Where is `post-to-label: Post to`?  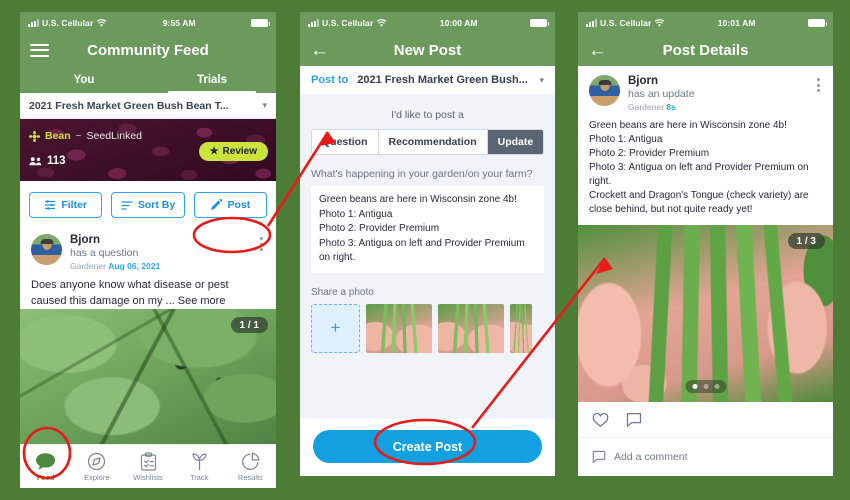
post-to-label: Post to is located at coordinates (330, 80).